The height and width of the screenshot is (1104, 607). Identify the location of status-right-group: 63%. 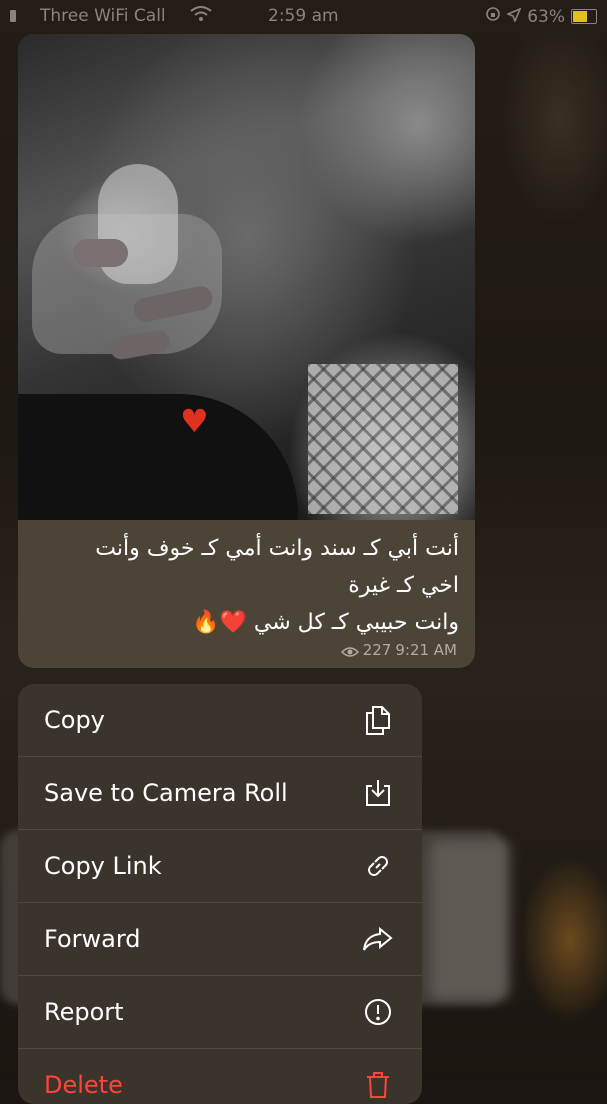
(541, 16).